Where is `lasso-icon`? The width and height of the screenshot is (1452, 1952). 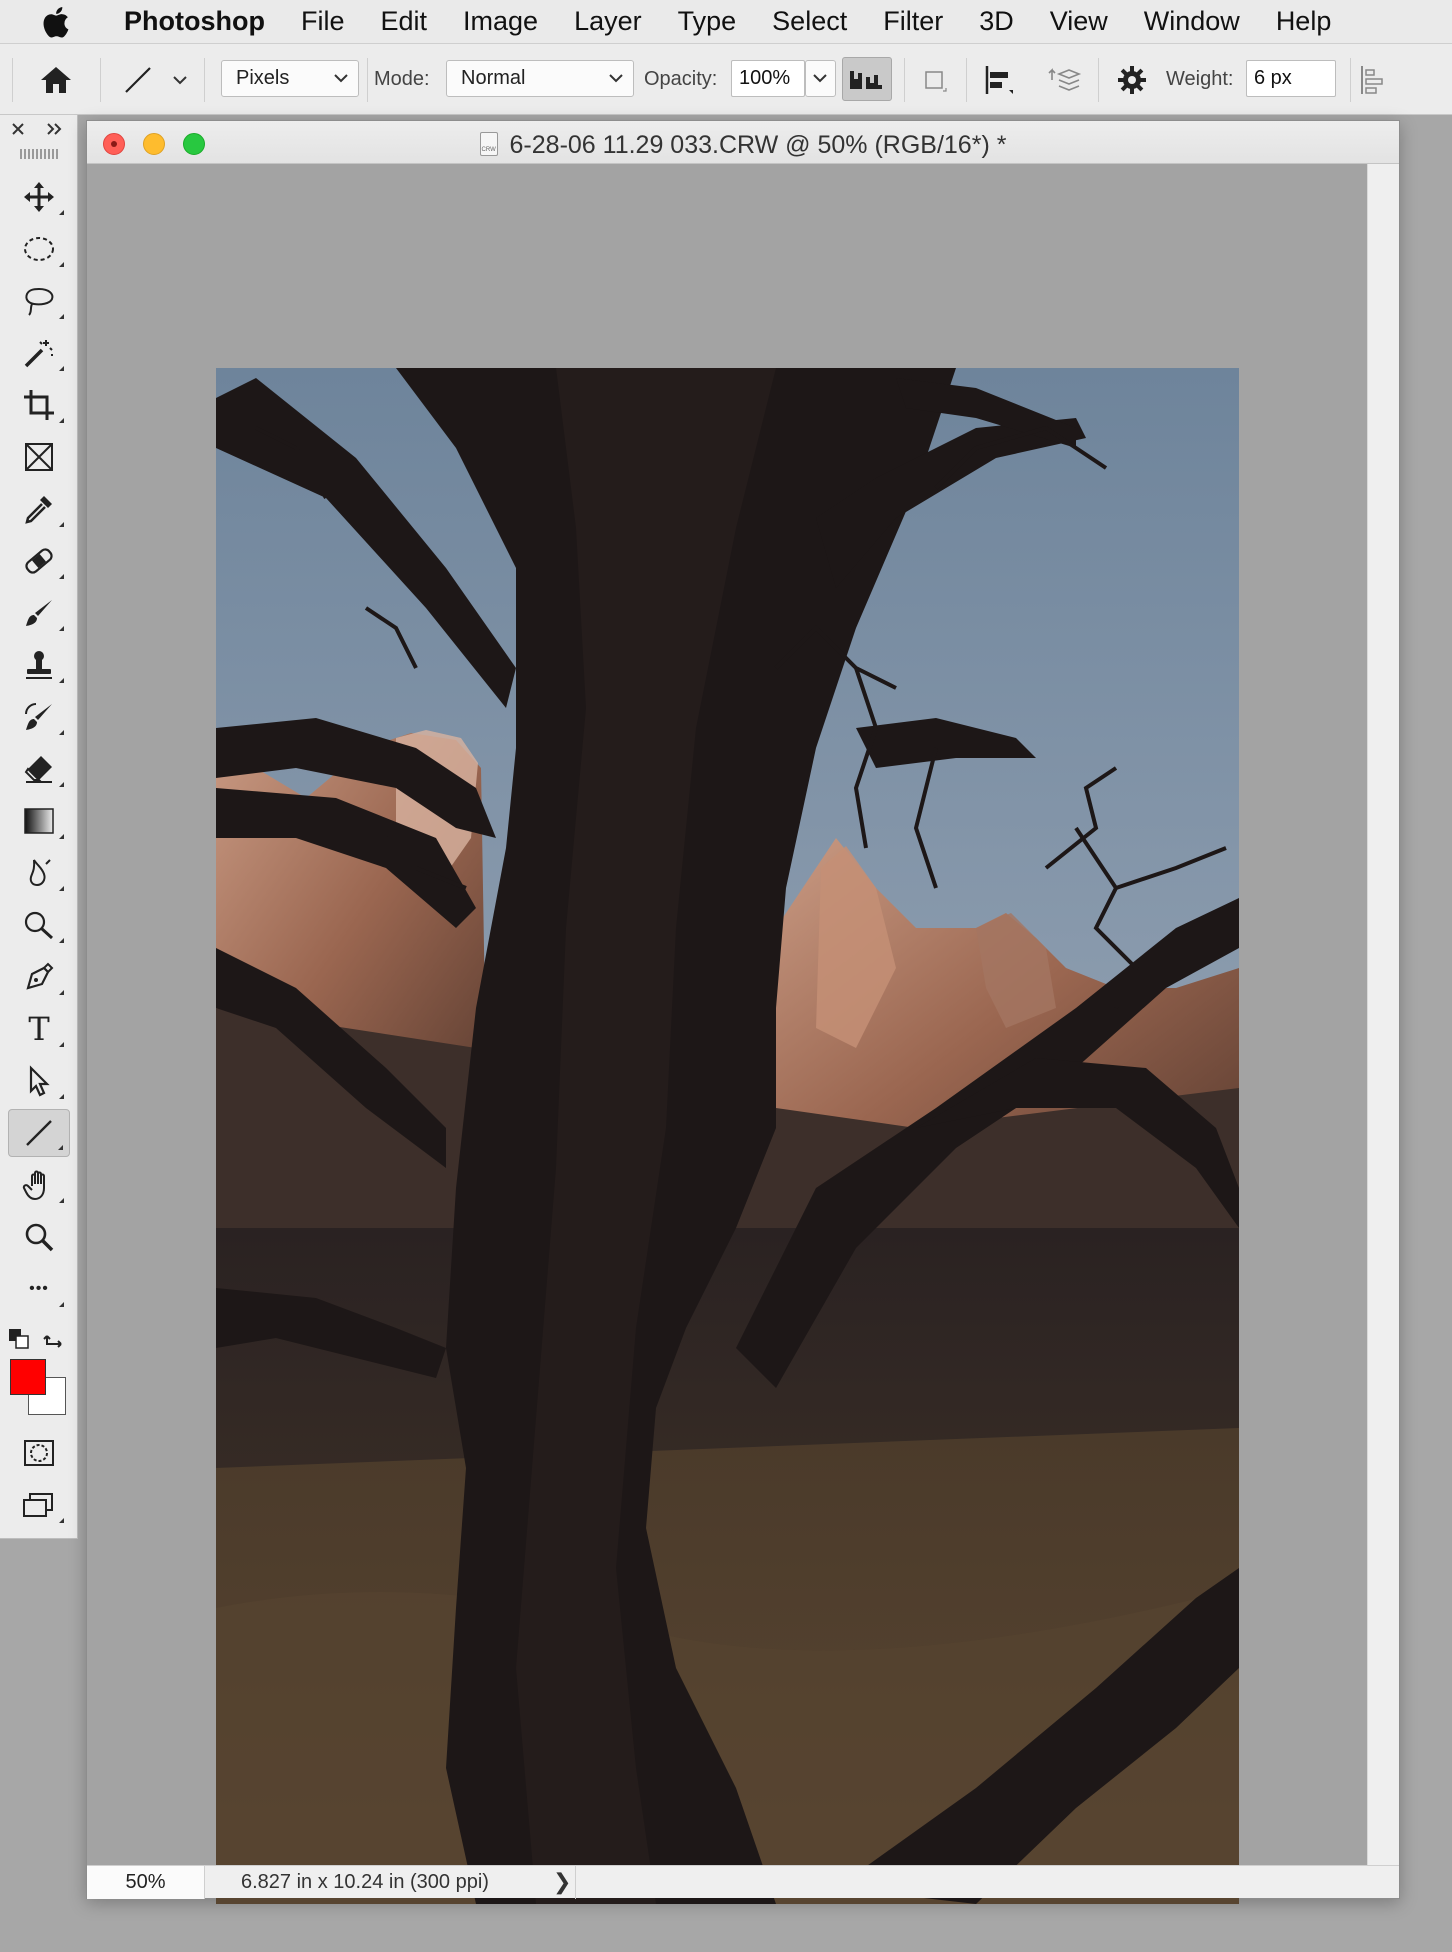
lasso-icon is located at coordinates (39, 301).